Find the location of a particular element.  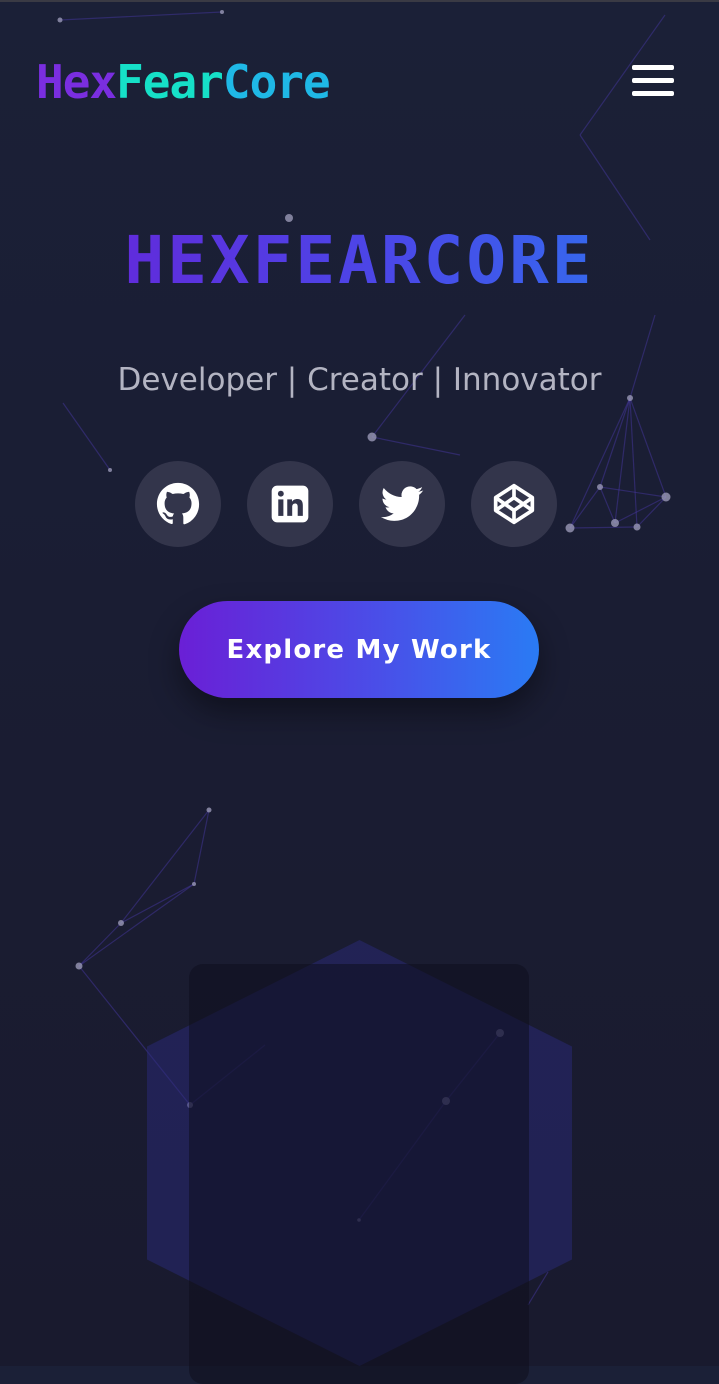

twitter-icon is located at coordinates (402, 503).